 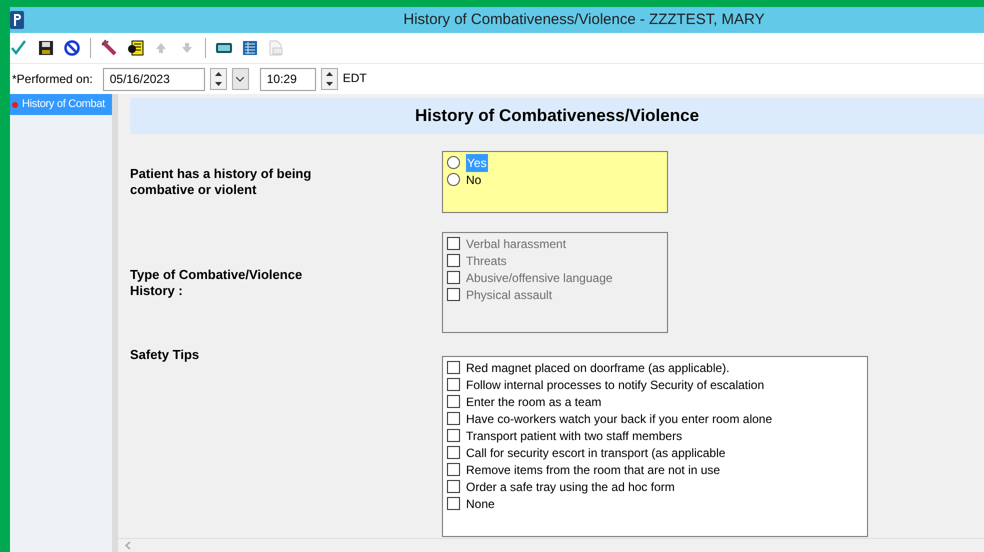 What do you see at coordinates (72, 48) in the screenshot?
I see `cancel-icon` at bounding box center [72, 48].